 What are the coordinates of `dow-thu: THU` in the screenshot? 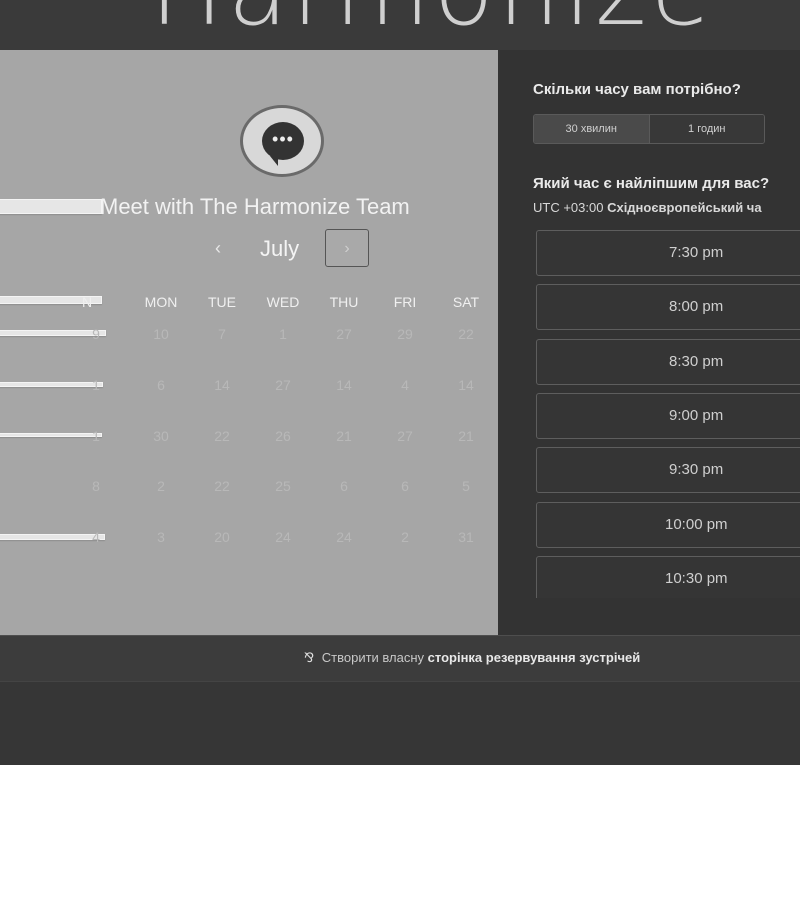 It's located at (344, 302).